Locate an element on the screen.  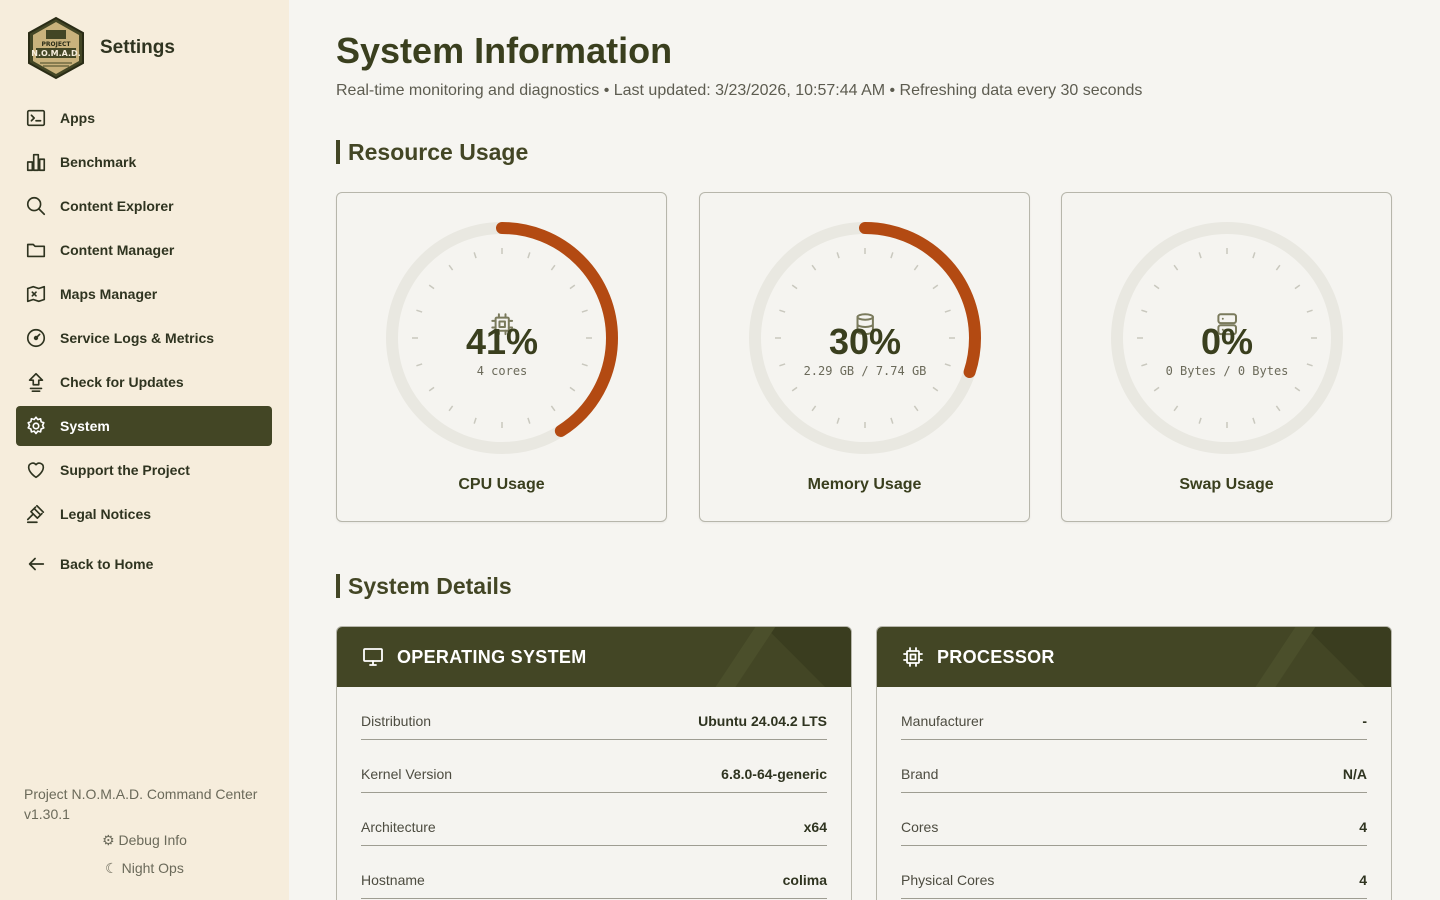
memory-gauge-card: 30% 2.29 GB / 7.74 GB Memory Usage is located at coordinates (864, 357).